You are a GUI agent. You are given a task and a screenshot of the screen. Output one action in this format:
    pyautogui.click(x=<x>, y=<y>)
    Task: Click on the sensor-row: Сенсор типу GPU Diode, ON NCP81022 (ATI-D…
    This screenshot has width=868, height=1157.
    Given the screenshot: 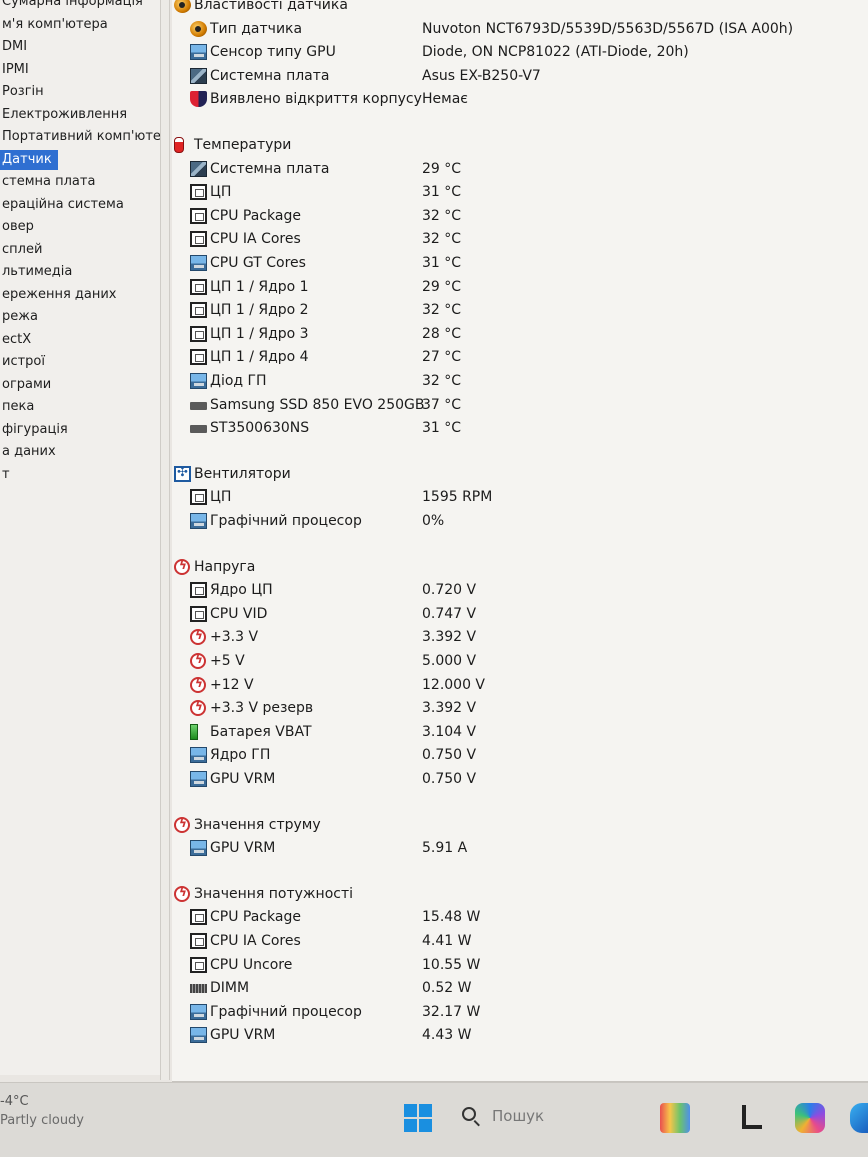 What is the action you would take?
    pyautogui.click(x=520, y=52)
    